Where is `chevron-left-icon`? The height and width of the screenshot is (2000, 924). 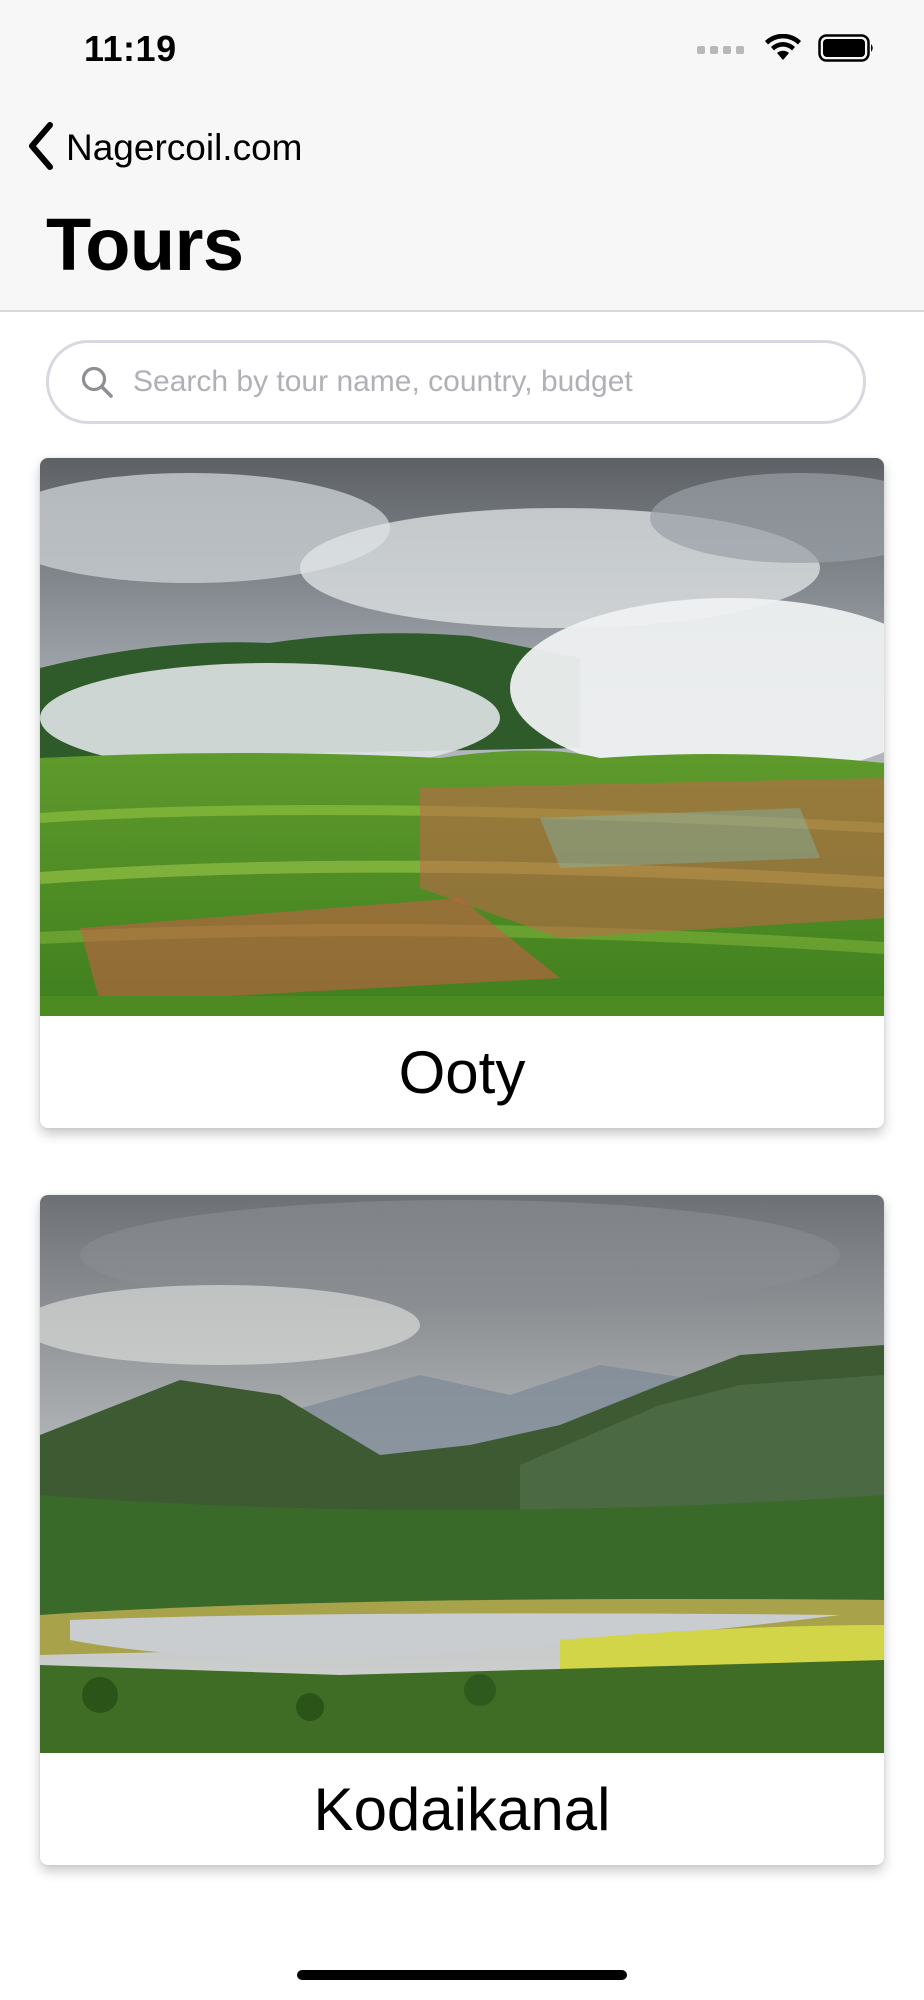 chevron-left-icon is located at coordinates (41, 148).